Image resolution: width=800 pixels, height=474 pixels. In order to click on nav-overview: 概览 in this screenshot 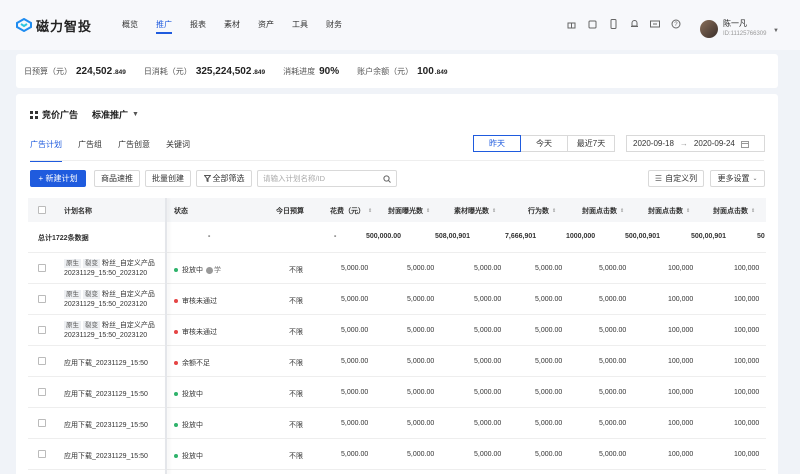, I will do `click(130, 25)`.